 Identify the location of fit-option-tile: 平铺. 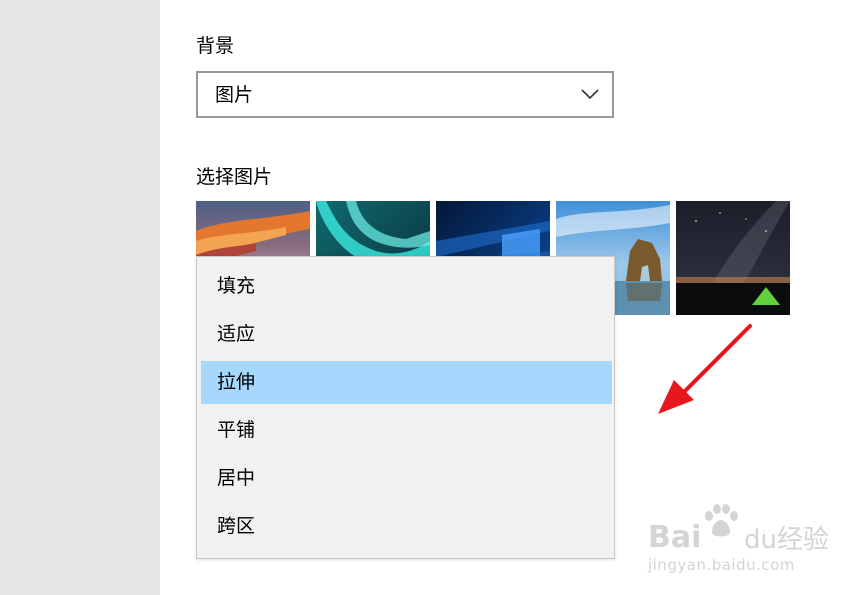
(406, 430).